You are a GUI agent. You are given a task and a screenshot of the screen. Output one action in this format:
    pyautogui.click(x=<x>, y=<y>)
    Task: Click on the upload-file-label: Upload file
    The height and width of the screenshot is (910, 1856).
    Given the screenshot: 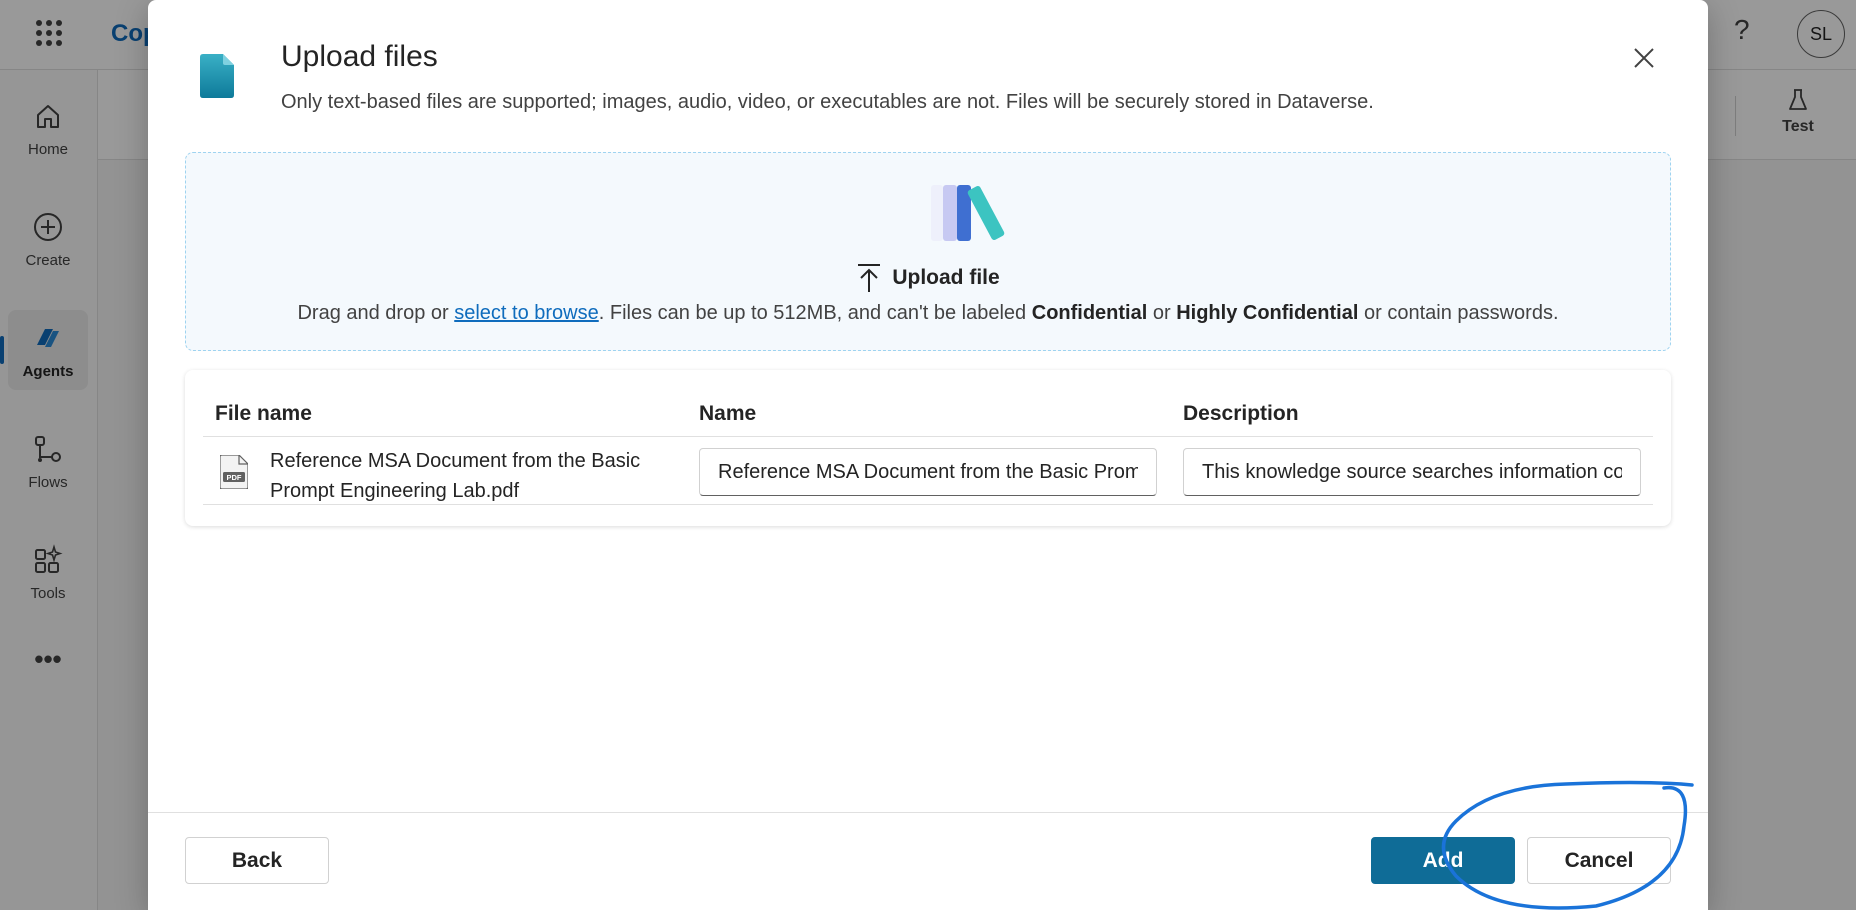 What is the action you would take?
    pyautogui.click(x=946, y=277)
    